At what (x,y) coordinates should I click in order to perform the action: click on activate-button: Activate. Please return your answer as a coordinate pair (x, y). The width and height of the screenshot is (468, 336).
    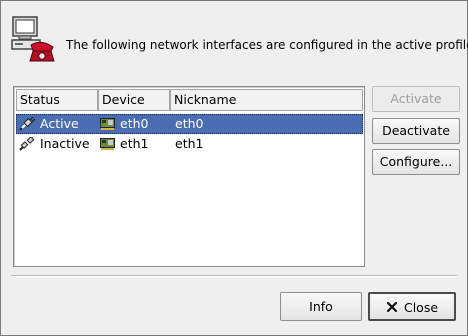
    Looking at the image, I should click on (416, 99).